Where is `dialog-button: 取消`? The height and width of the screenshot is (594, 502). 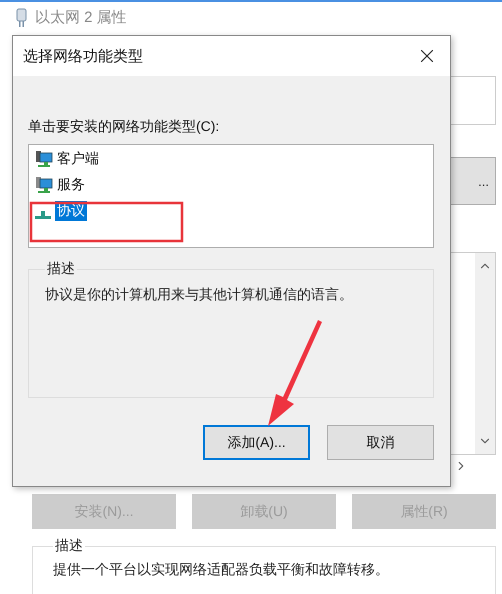
dialog-button: 取消 is located at coordinates (380, 442).